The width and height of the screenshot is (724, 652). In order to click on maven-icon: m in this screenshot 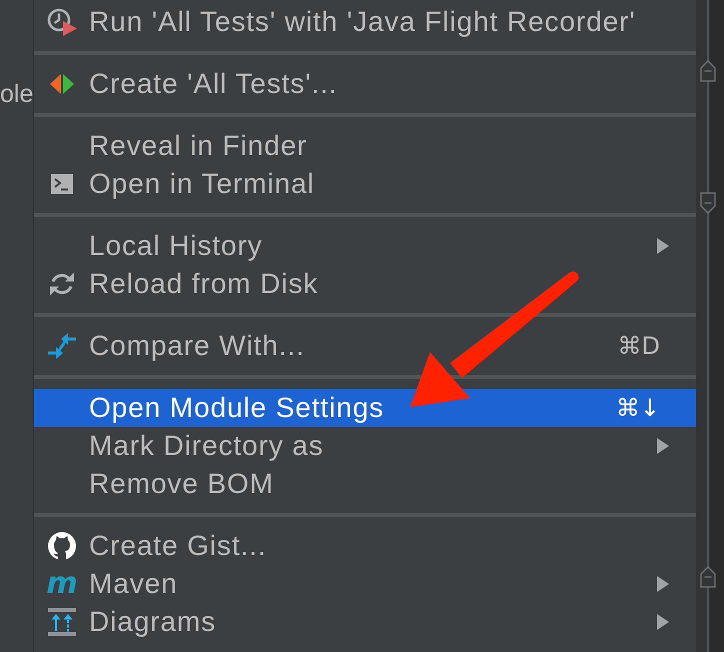, I will do `click(62, 584)`.